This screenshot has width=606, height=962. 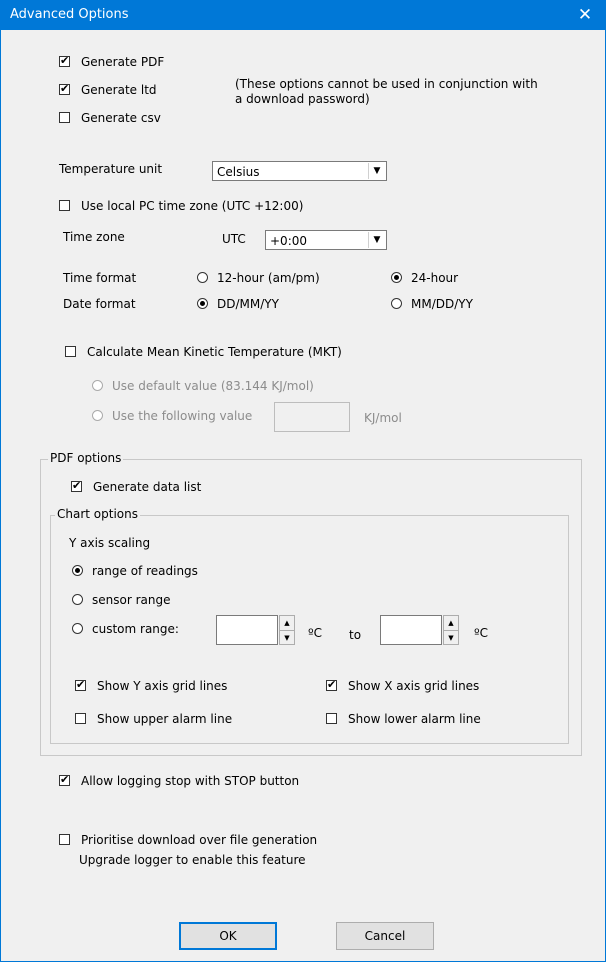 I want to click on allow-stop-checkbox, so click(x=64, y=780).